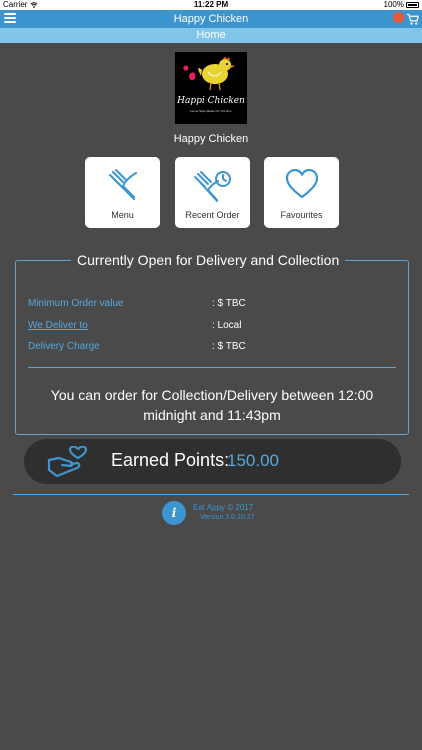  Describe the element at coordinates (412, 19) in the screenshot. I see `cart-icon` at that location.